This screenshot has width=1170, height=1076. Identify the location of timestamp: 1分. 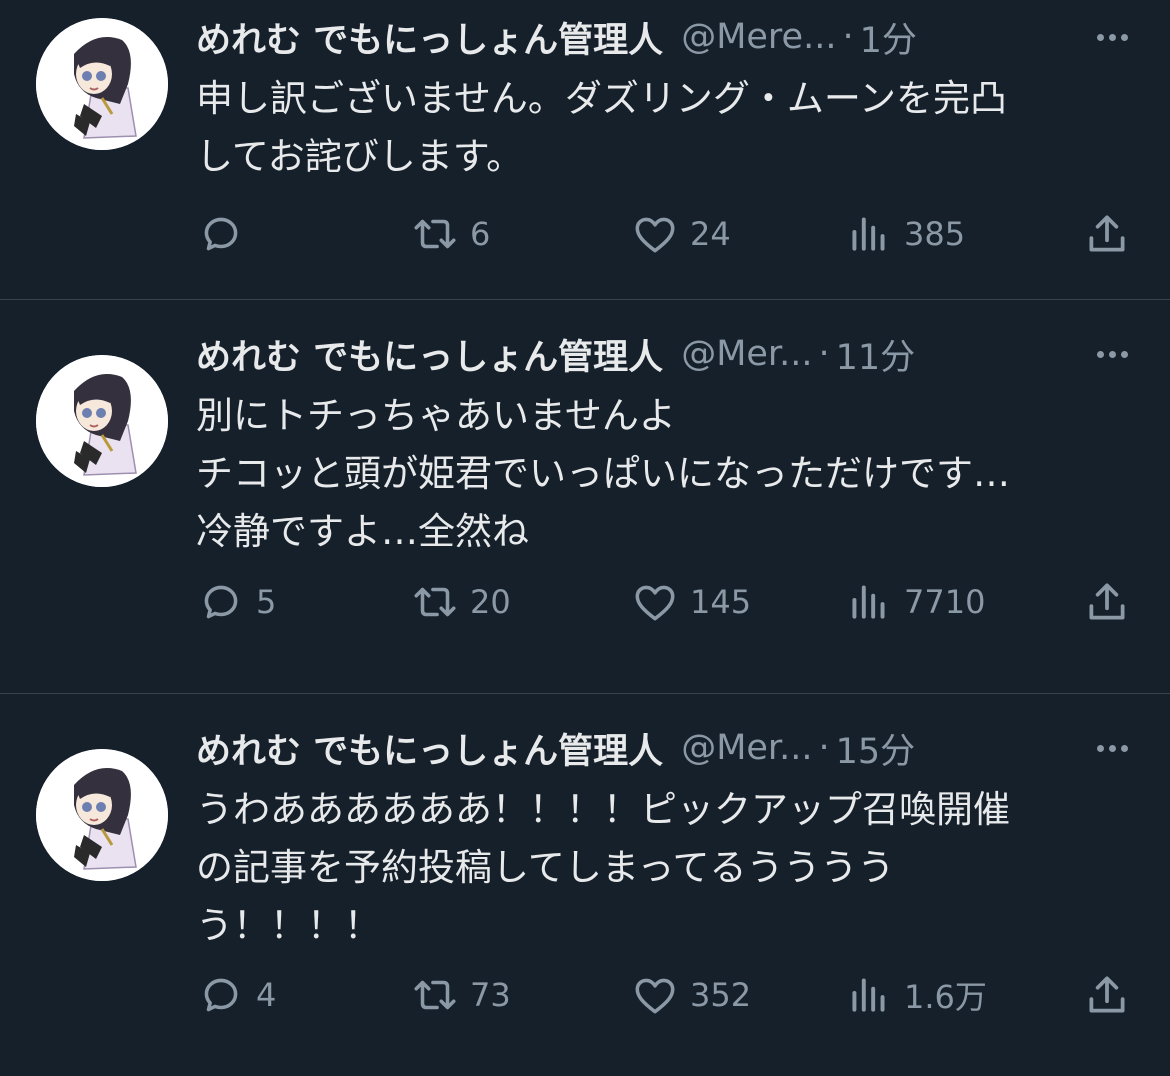
(888, 37).